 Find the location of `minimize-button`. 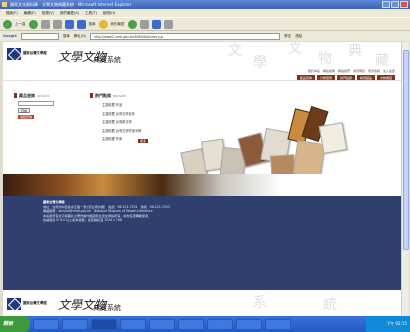

minimize-button is located at coordinates (386, 4).